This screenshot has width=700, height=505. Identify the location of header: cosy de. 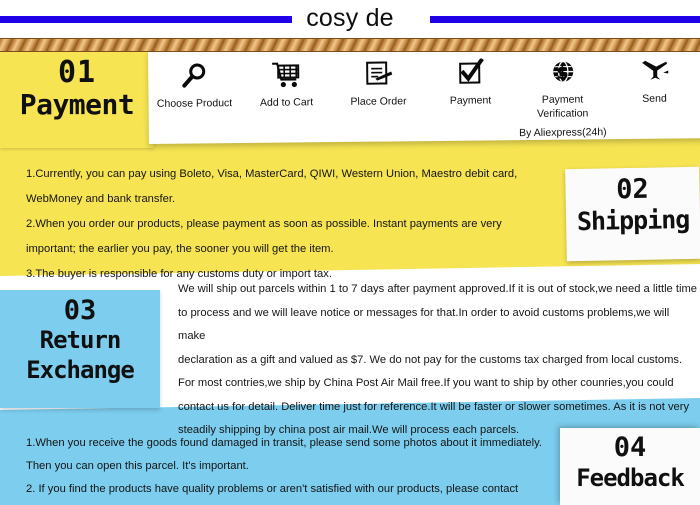
(350, 19).